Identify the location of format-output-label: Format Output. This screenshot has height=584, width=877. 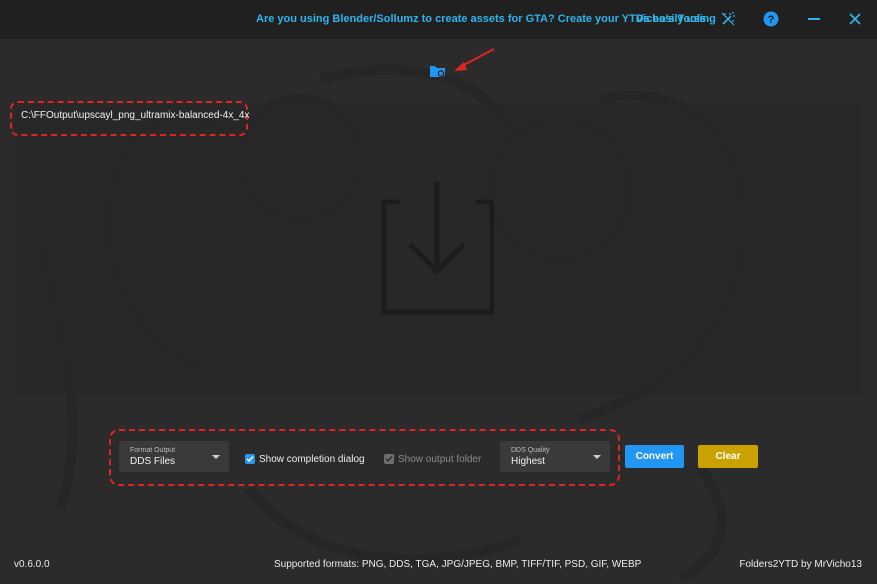
(153, 450).